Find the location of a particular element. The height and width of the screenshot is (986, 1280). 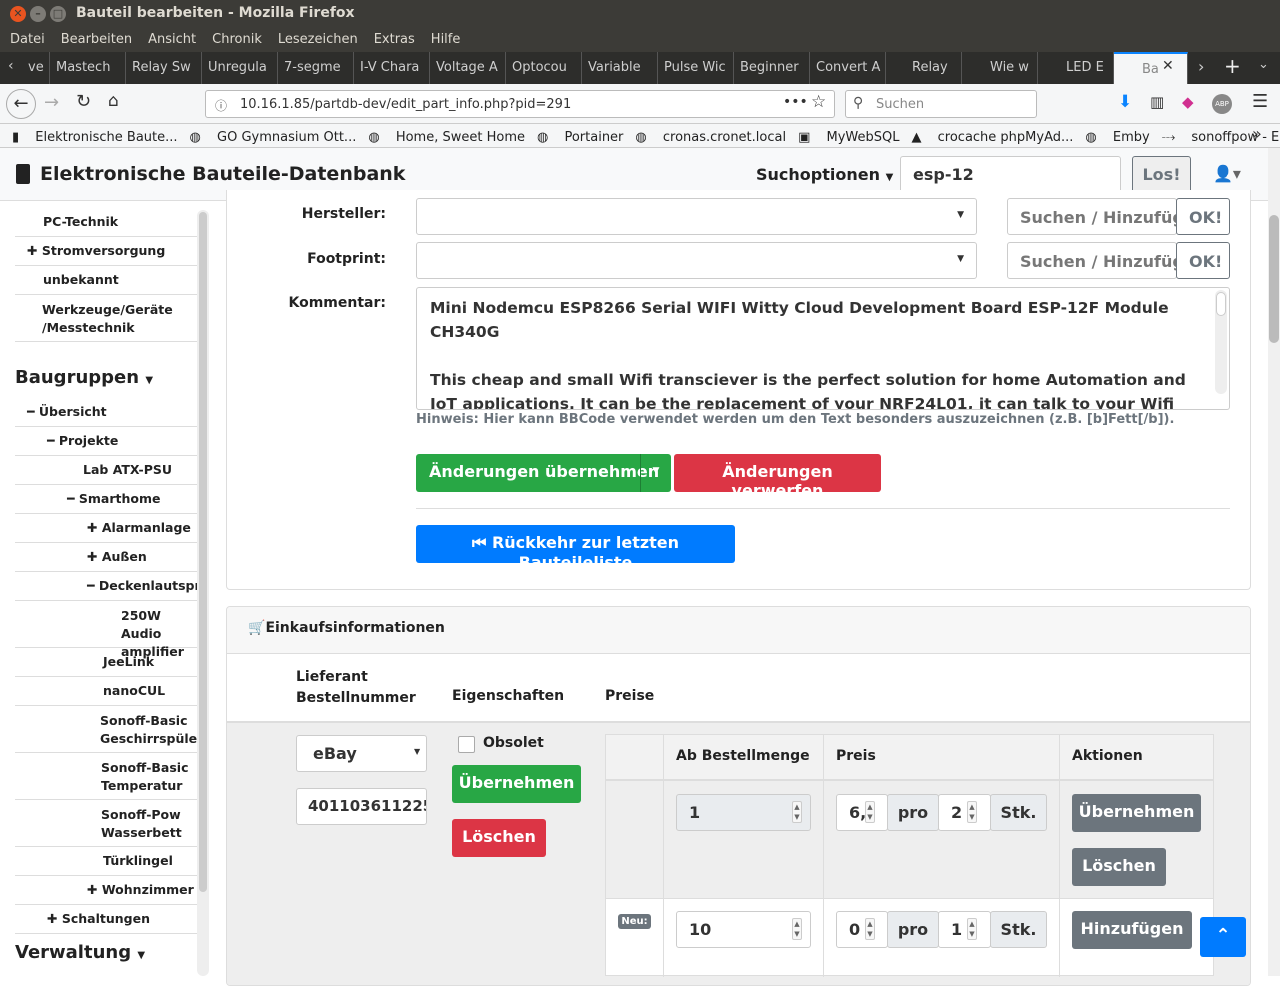

library-icon: ▥ is located at coordinates (1157, 102).